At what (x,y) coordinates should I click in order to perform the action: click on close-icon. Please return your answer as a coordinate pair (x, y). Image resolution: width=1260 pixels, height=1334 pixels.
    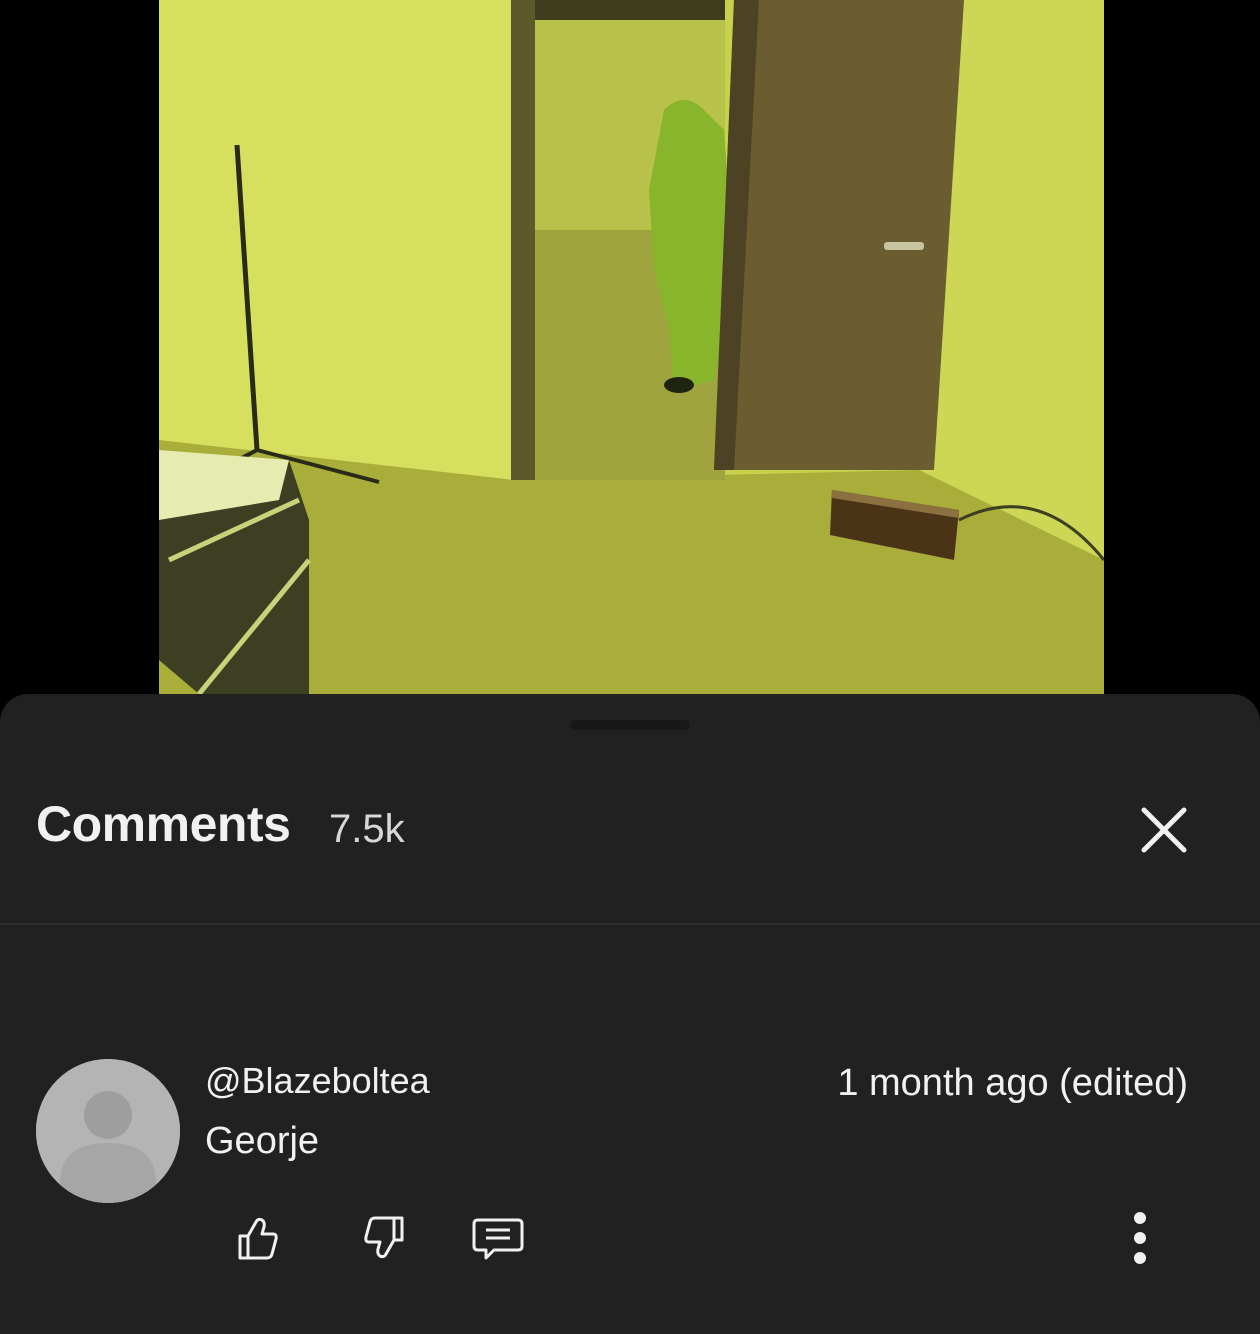
    Looking at the image, I should click on (1164, 830).